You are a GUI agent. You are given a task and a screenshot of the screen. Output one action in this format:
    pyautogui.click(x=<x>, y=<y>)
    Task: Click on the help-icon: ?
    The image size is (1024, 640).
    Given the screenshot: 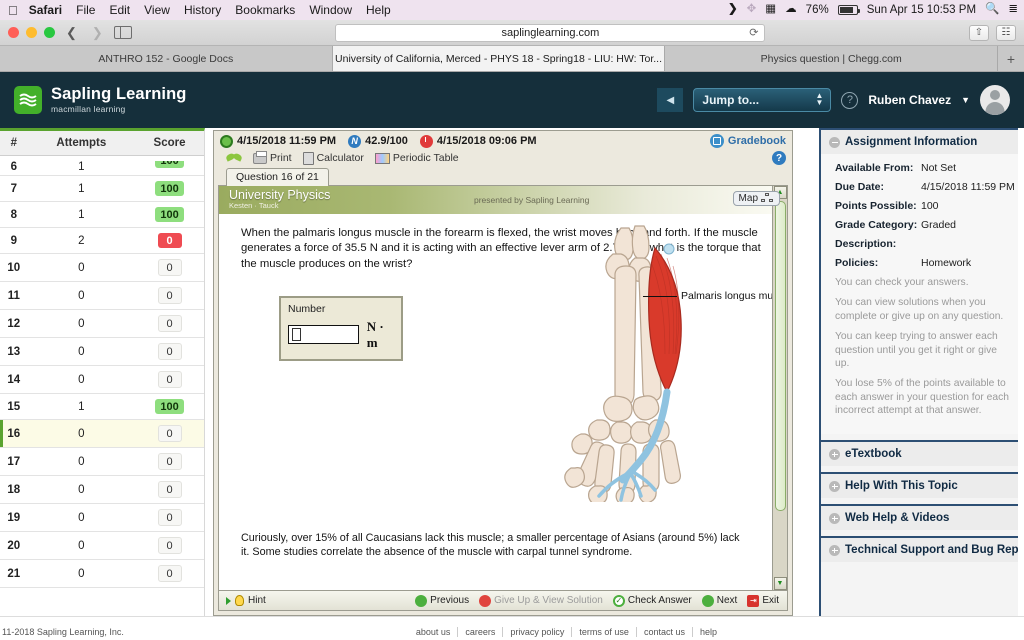 What is the action you would take?
    pyautogui.click(x=850, y=100)
    